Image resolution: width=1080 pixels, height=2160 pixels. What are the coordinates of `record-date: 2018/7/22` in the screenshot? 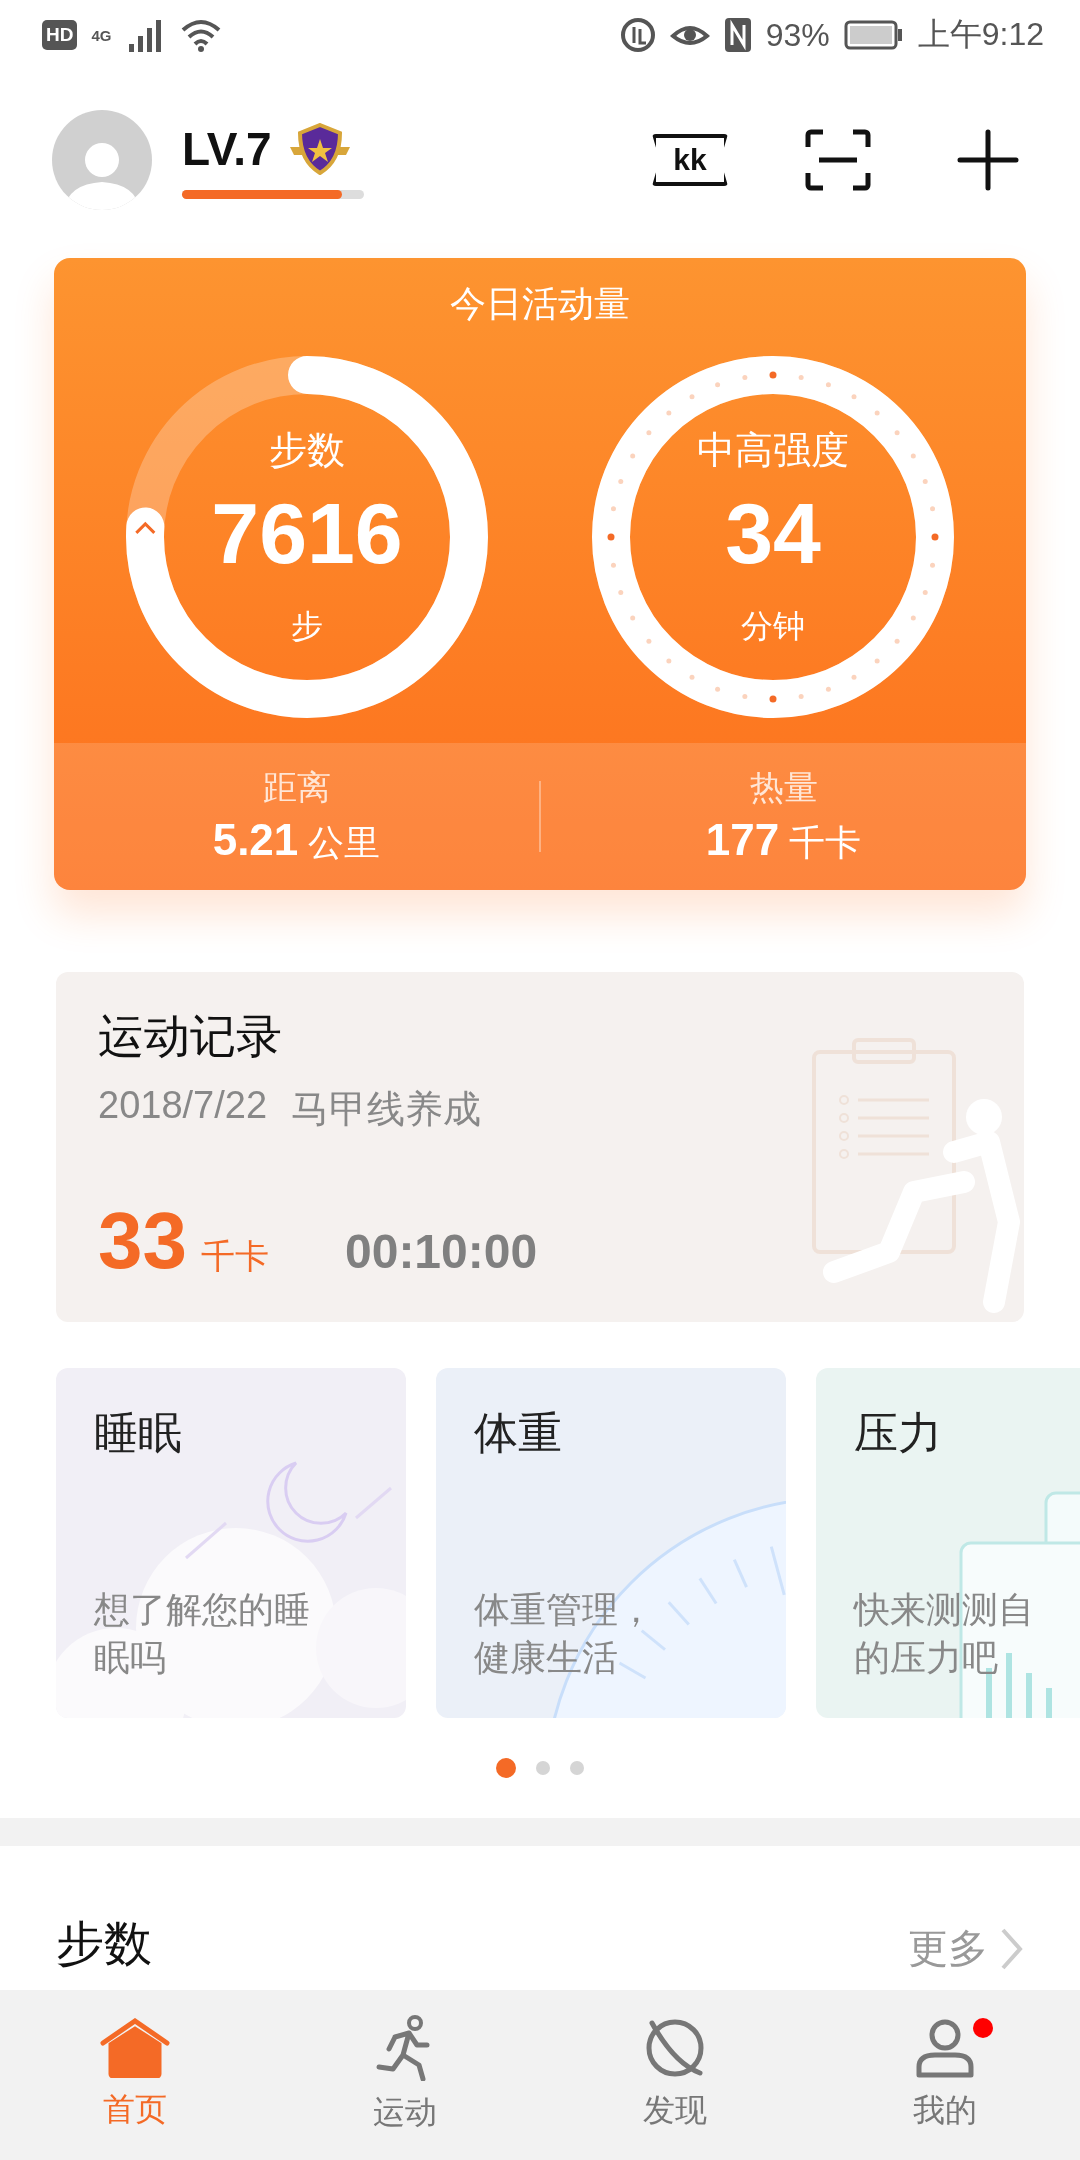 It's located at (183, 1106).